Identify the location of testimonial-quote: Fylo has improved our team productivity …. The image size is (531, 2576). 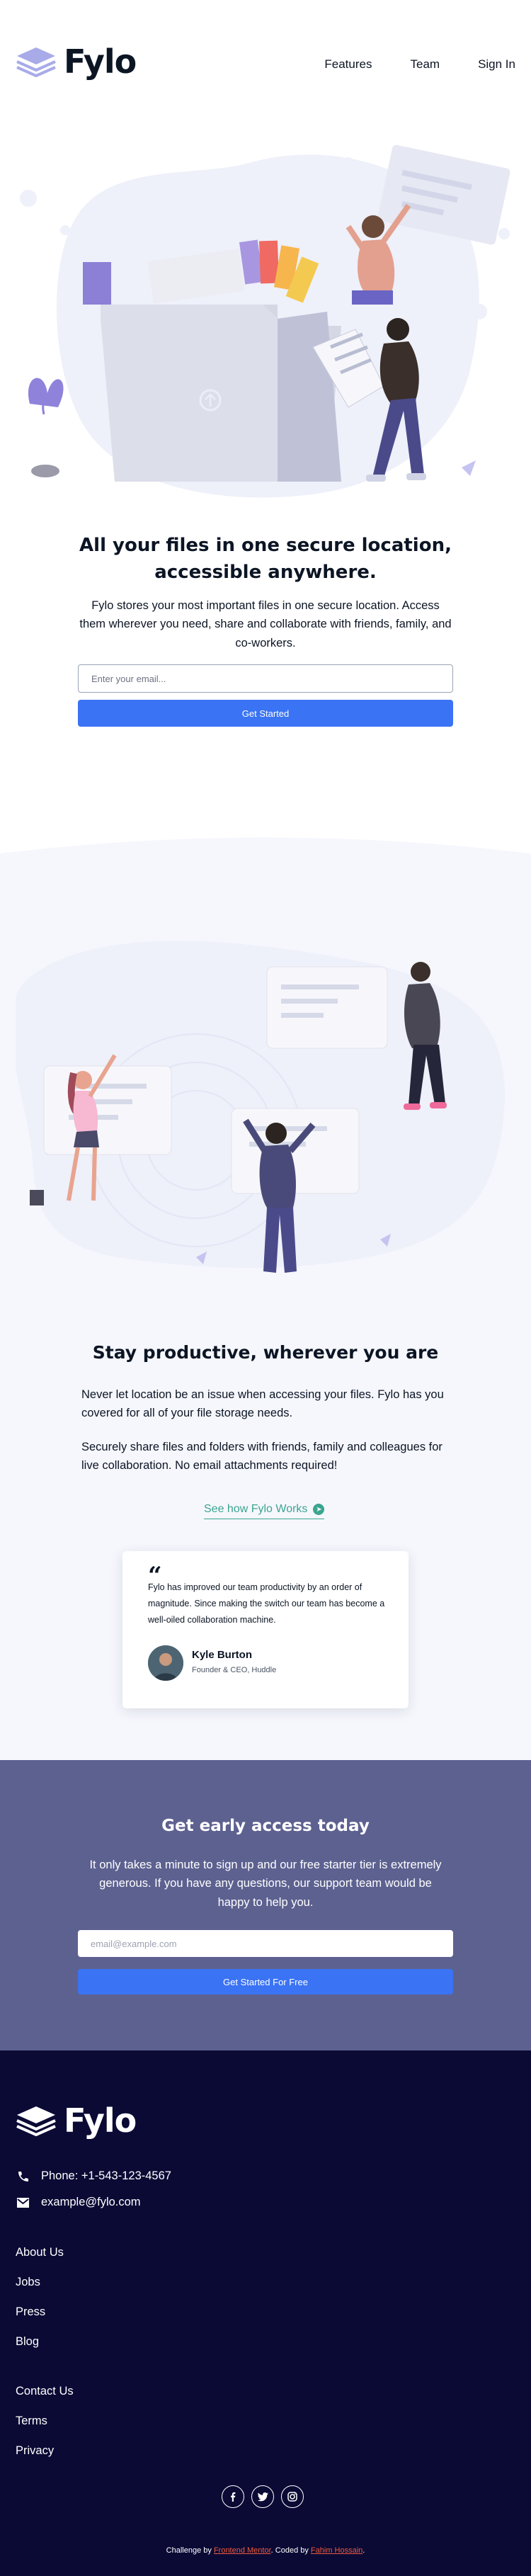
(266, 1604).